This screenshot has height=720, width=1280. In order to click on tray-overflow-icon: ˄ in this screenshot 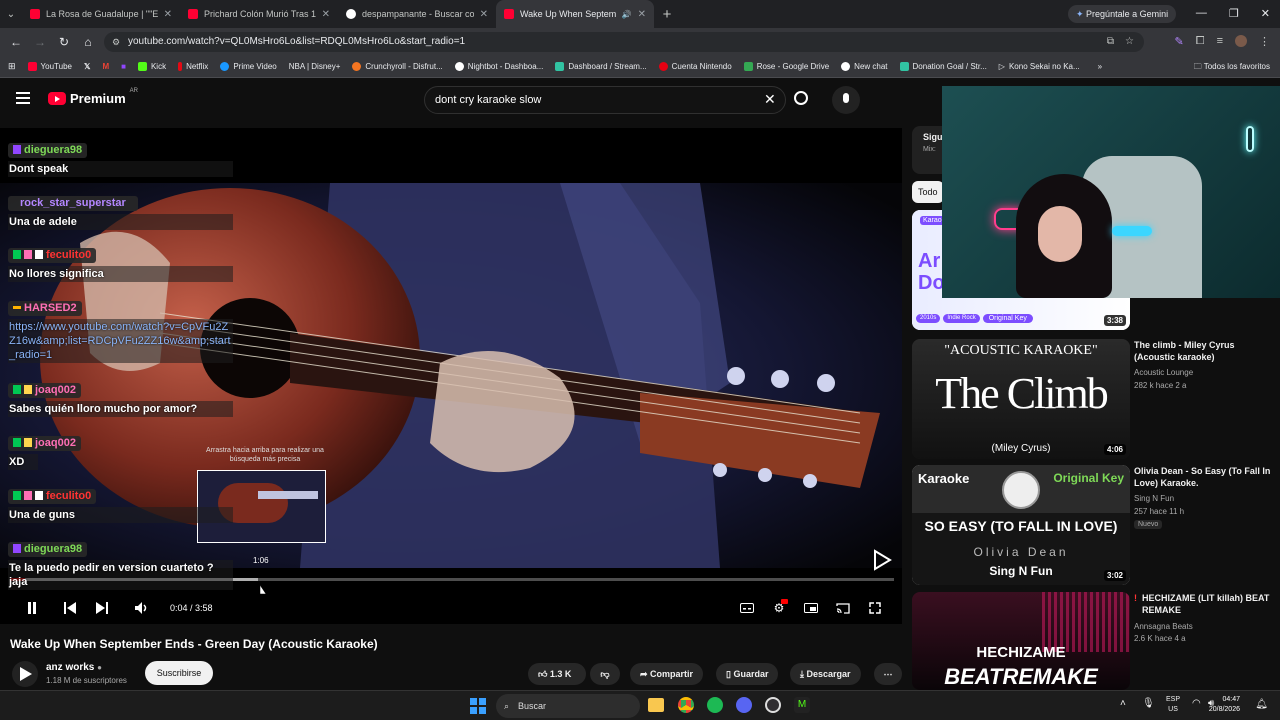, I will do `click(1123, 703)`.